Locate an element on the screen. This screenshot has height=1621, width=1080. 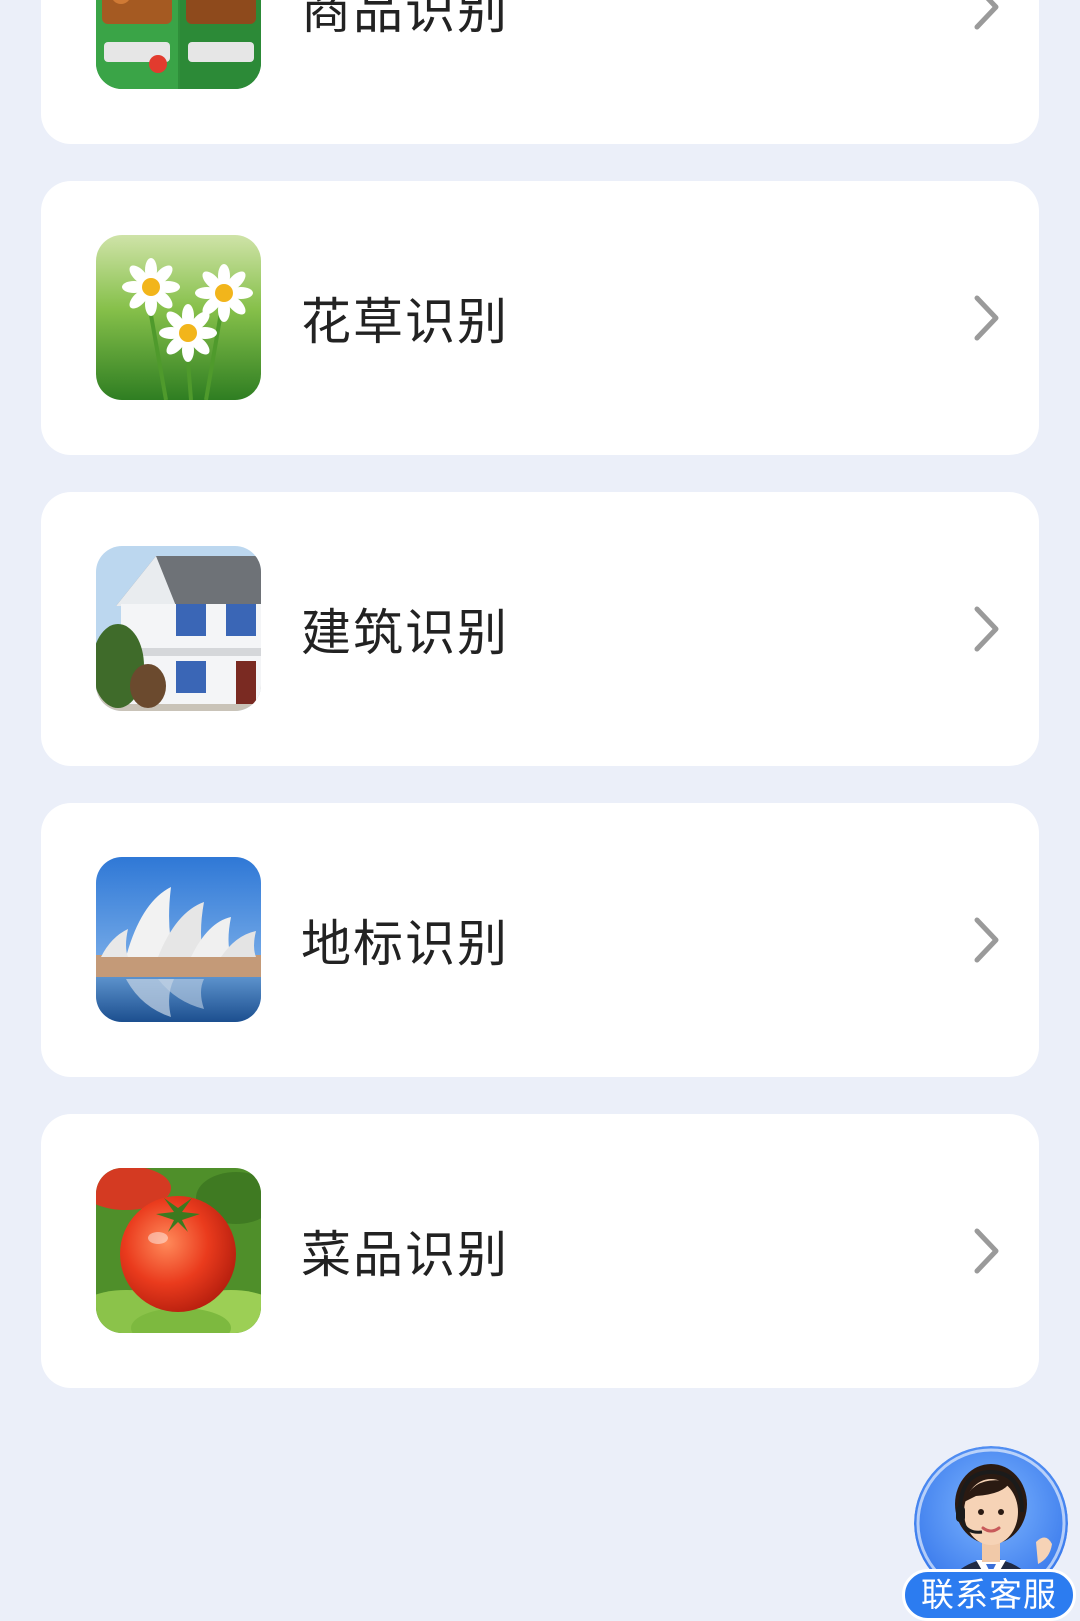
item-label: 地标识别 is located at coordinates (405, 944).